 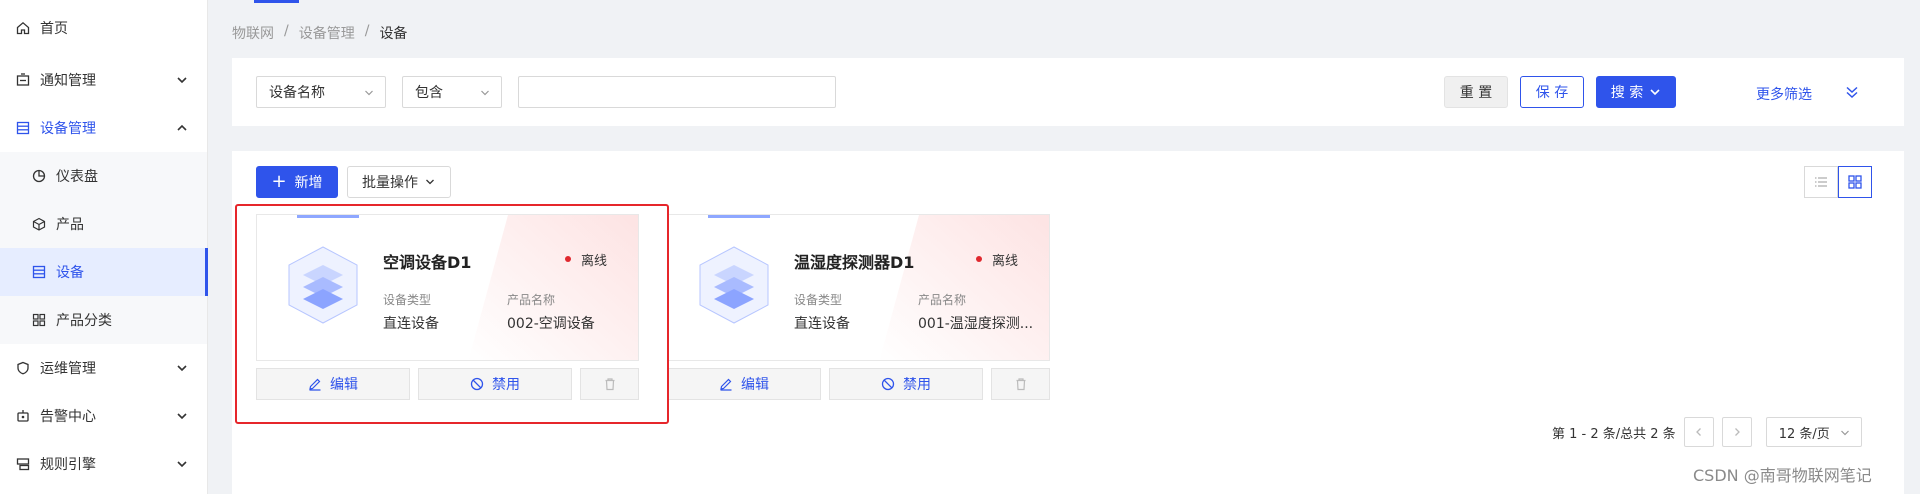 I want to click on status-dot, so click(x=978, y=259).